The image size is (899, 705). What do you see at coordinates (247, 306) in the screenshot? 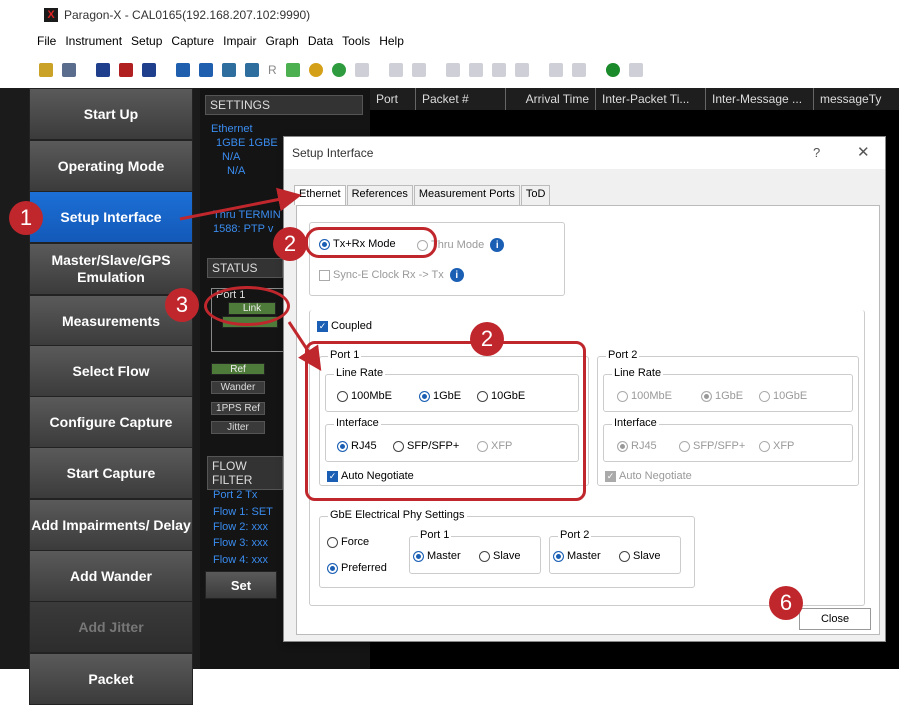
I see `status-highlight` at bounding box center [247, 306].